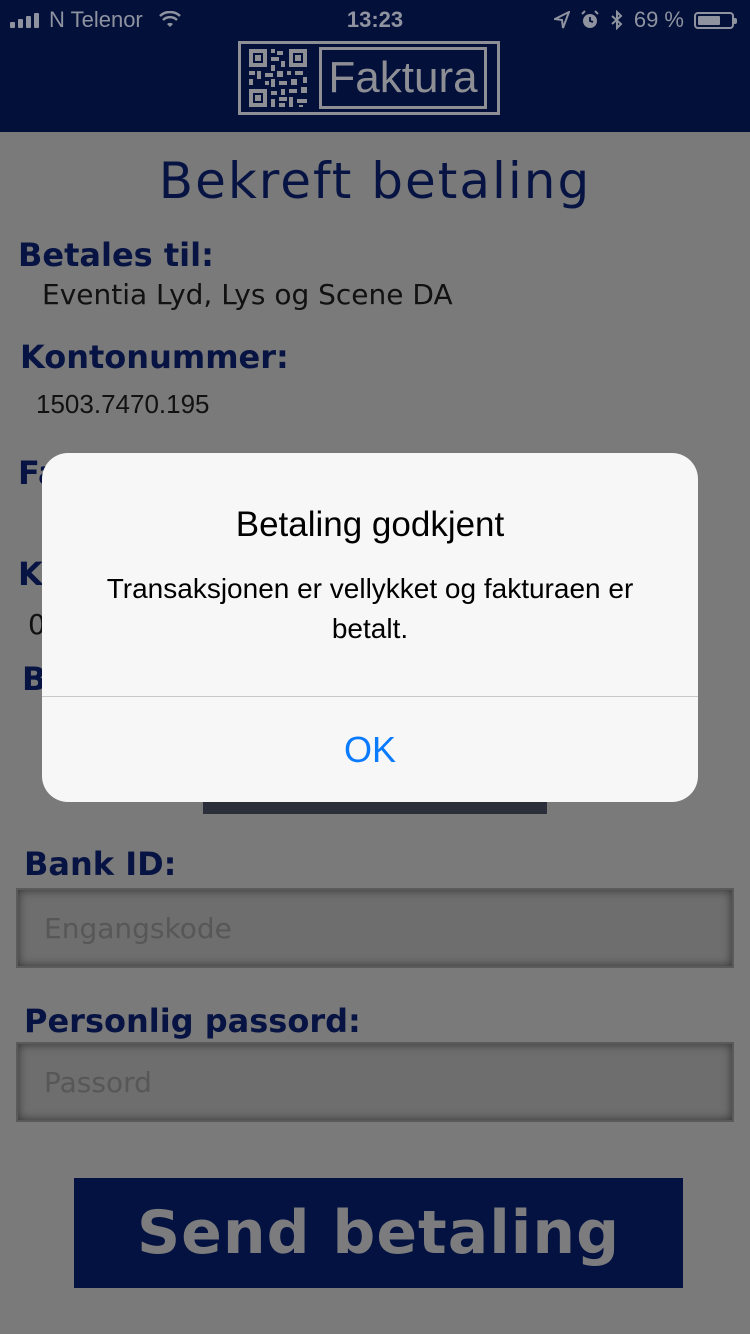  Describe the element at coordinates (590, 19) in the screenshot. I see `alarm-icon` at that location.